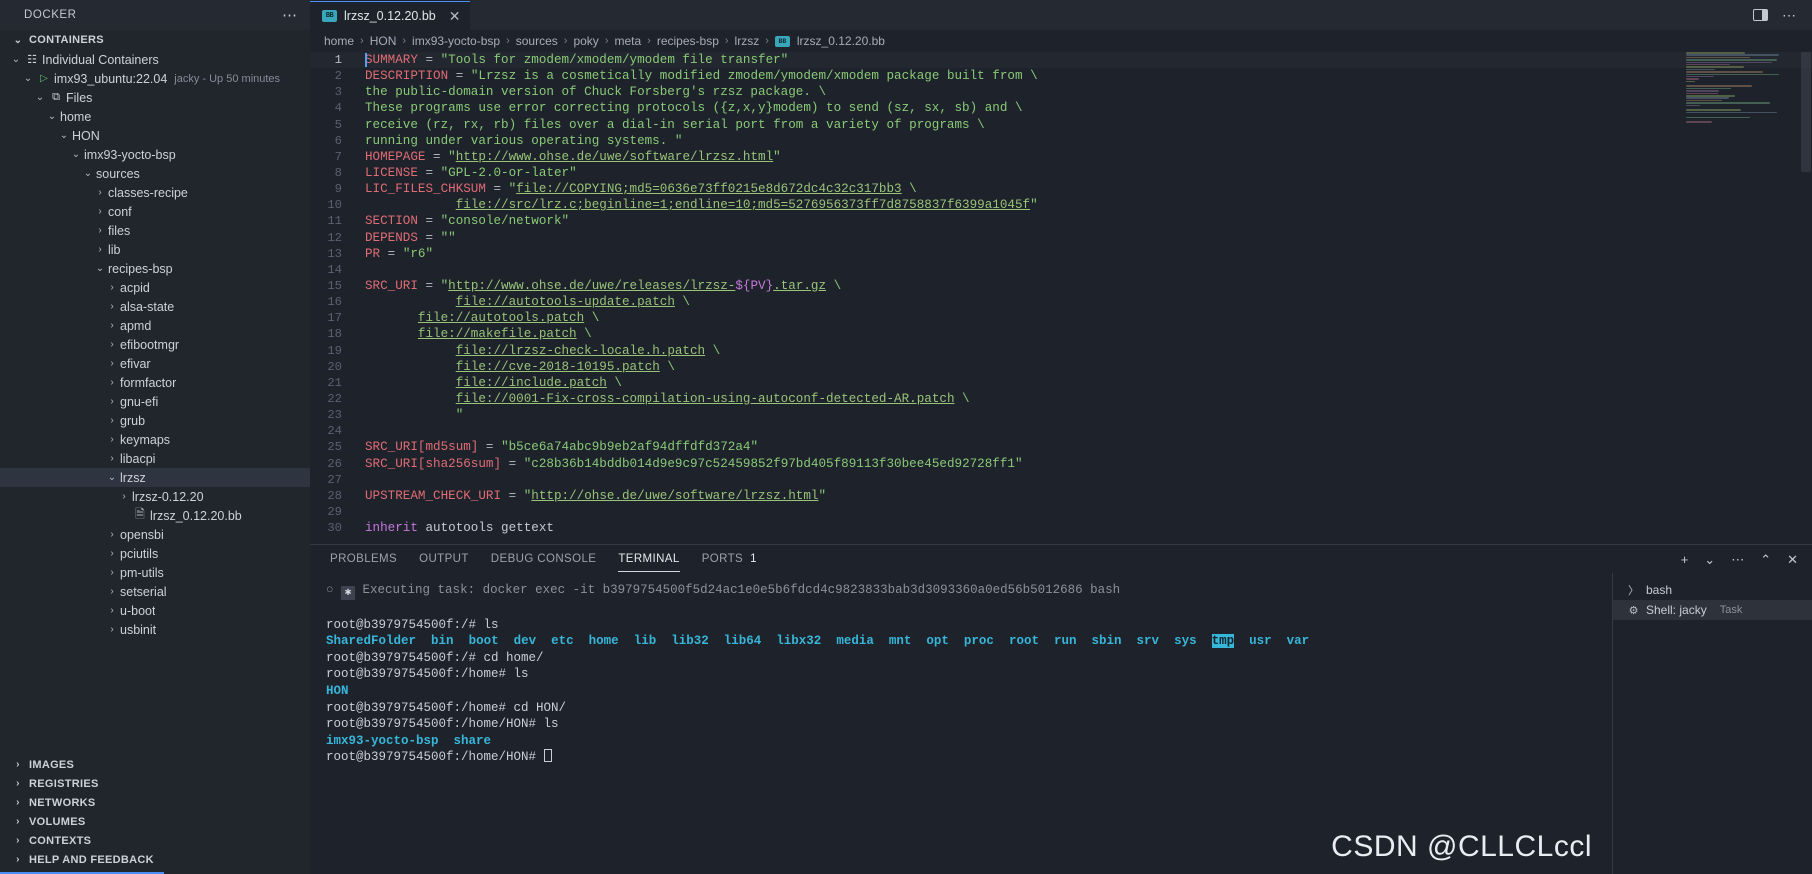 The width and height of the screenshot is (1812, 874). I want to click on breadcrumb-item-home: home, so click(339, 41).